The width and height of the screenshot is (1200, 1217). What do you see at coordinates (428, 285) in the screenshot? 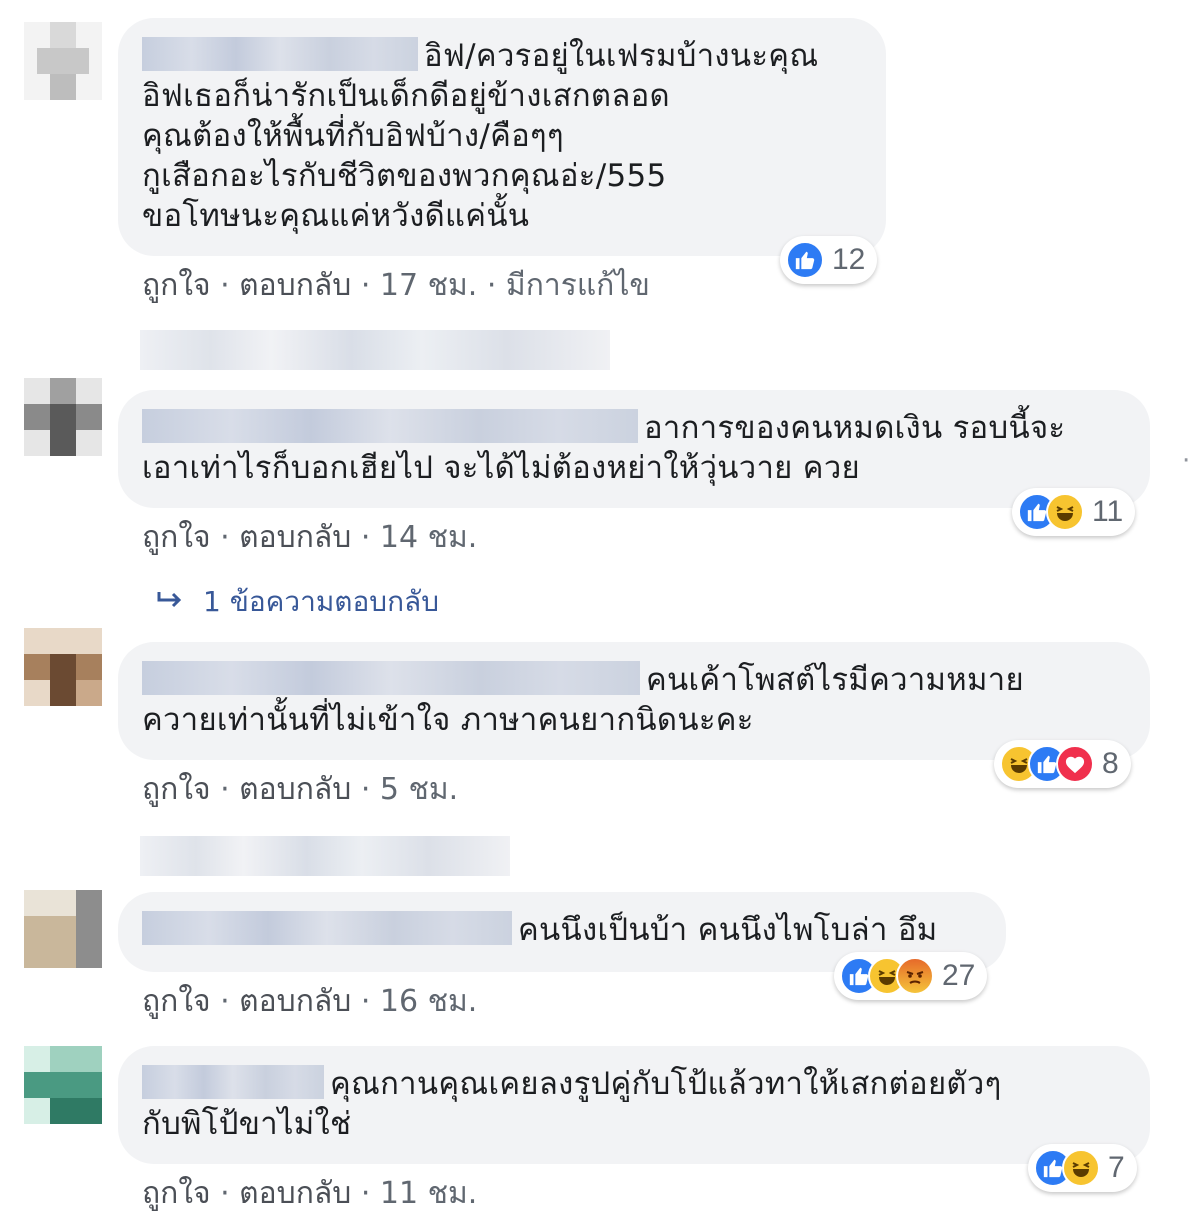
I see `timestamp: 17 ชม.` at bounding box center [428, 285].